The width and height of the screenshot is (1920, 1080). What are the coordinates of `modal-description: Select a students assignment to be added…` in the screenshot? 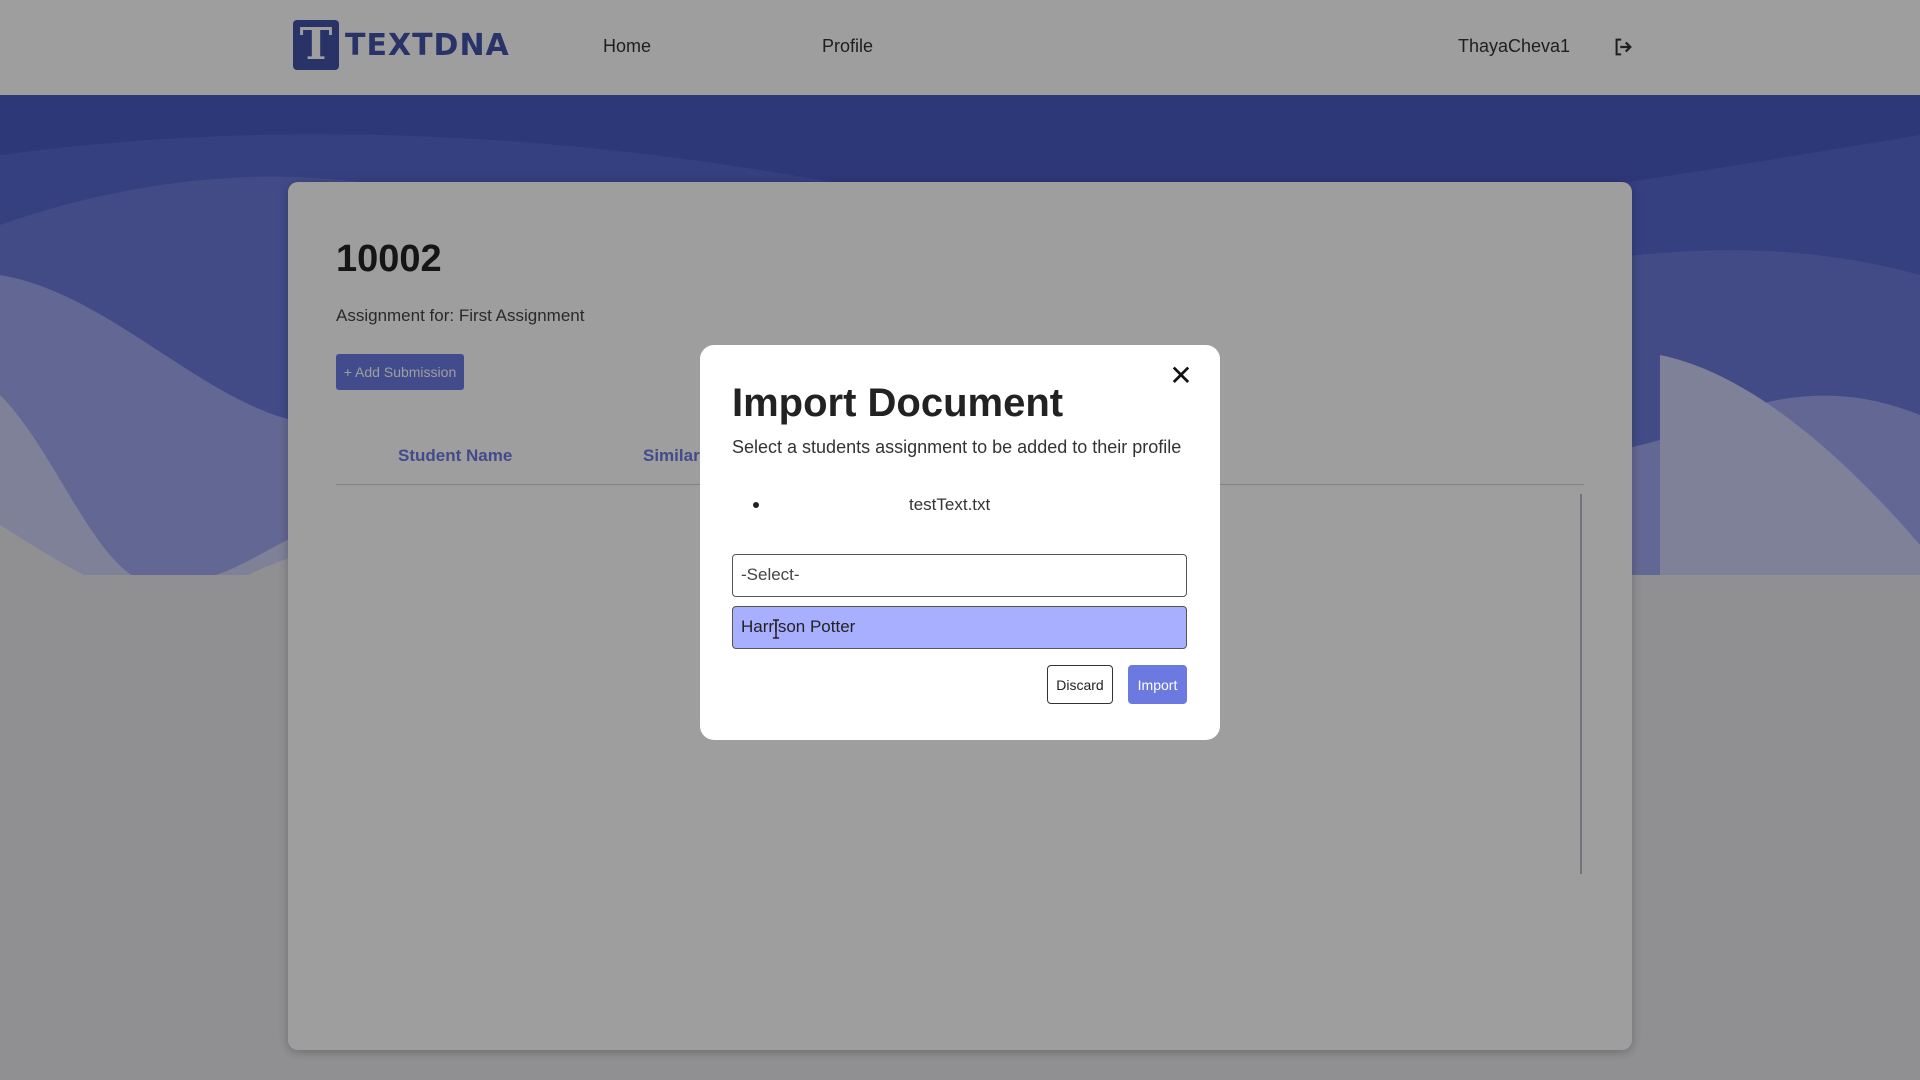 It's located at (957, 447).